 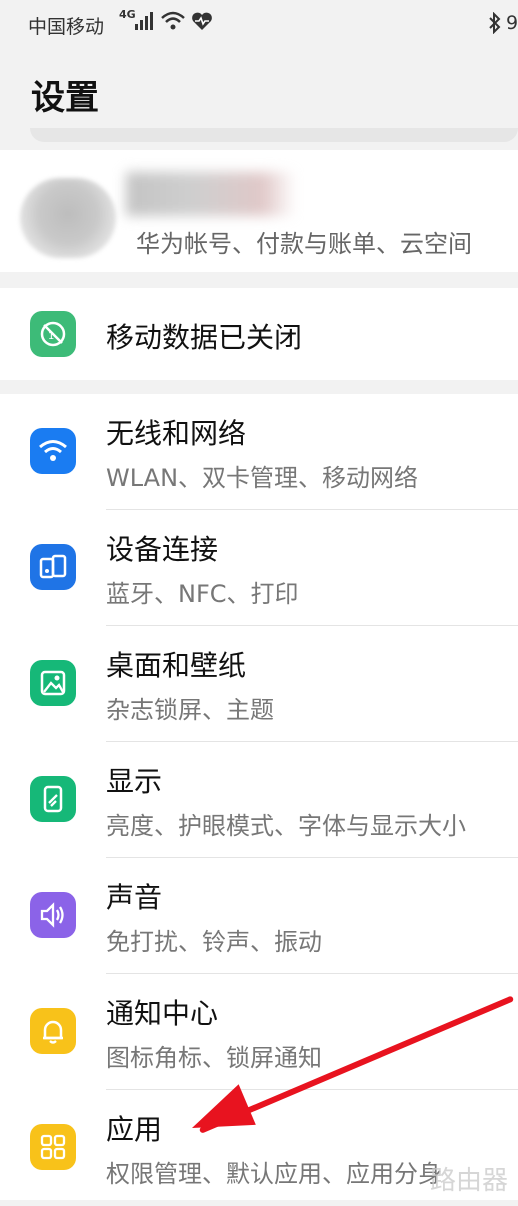 I want to click on battery-level: 9, so click(x=512, y=23).